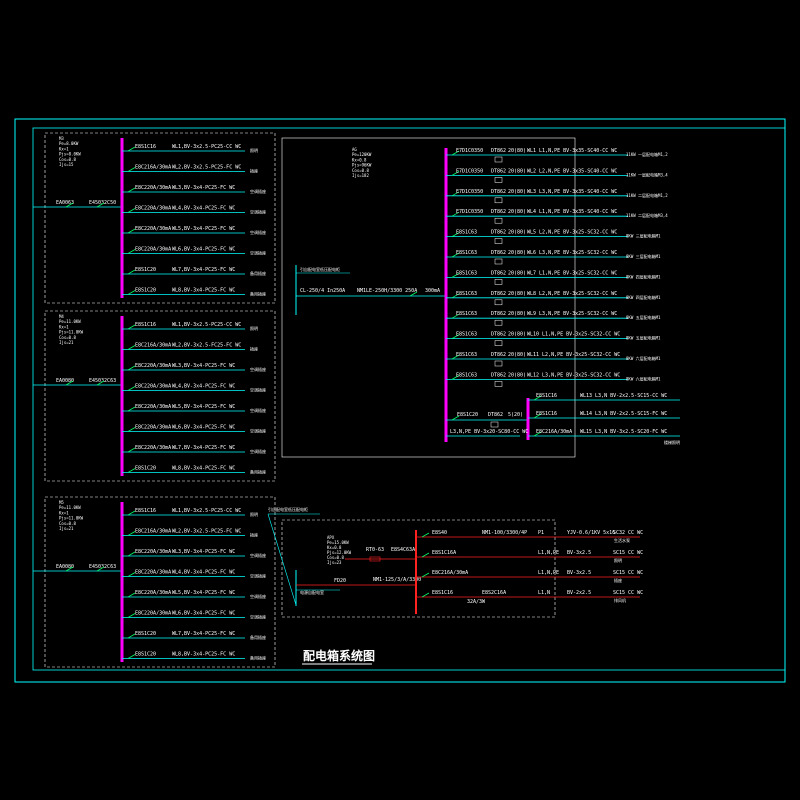 The height and width of the screenshot is (800, 800). Describe the element at coordinates (643, 256) in the screenshot. I see `main-branch-load-label: 8KW 三层配电箱M1` at that location.